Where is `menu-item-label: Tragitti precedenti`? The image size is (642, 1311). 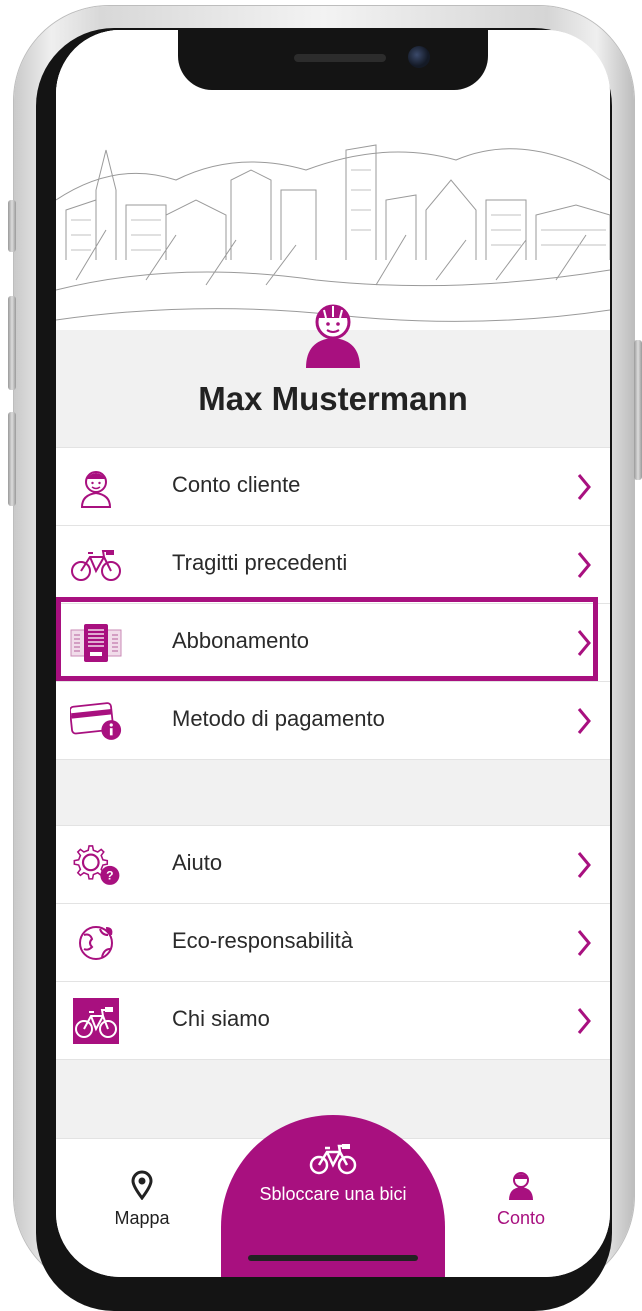
menu-item-label: Tragitti precedenti is located at coordinates (260, 562).